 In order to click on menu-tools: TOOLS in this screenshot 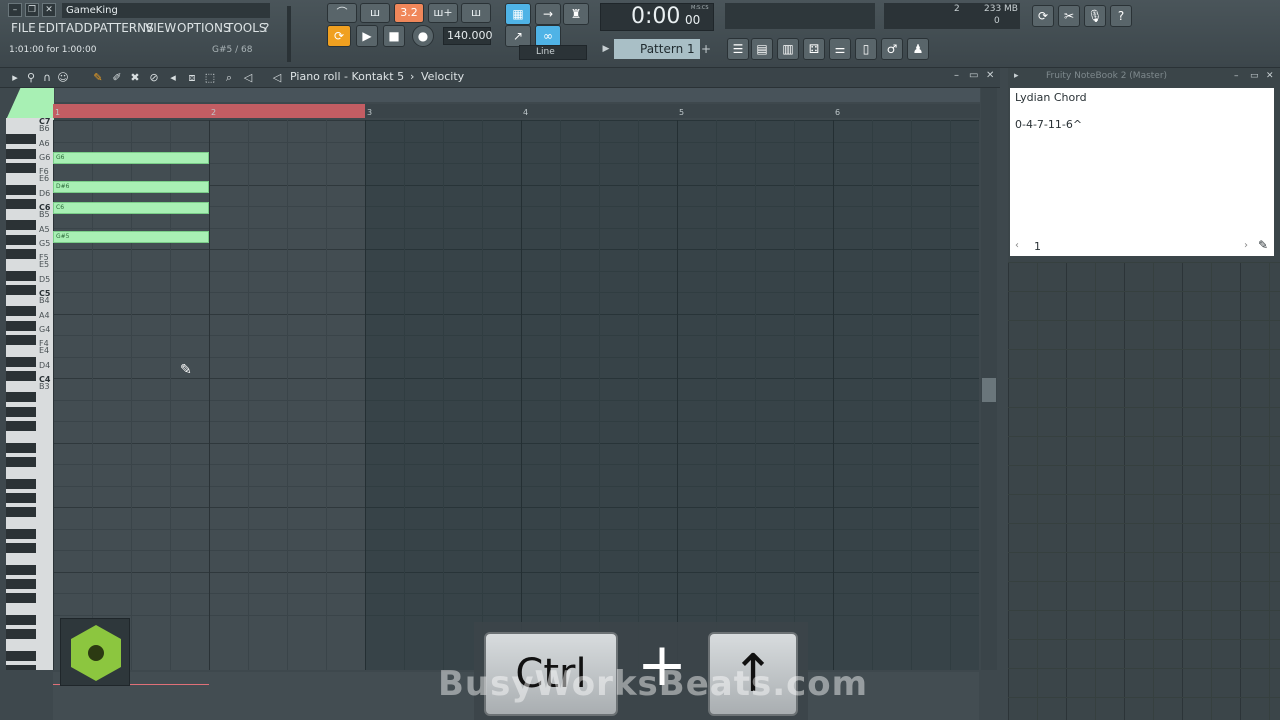, I will do `click(246, 28)`.